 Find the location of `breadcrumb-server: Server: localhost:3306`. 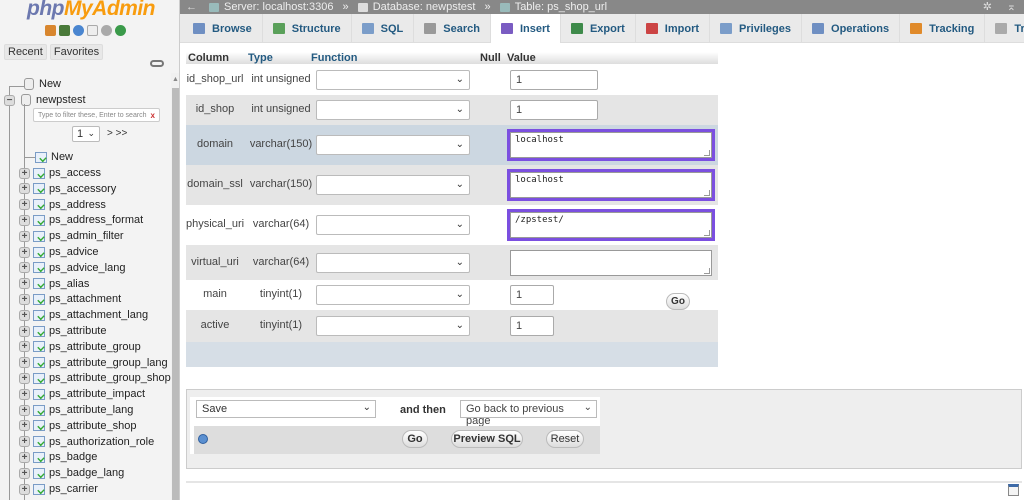

breadcrumb-server: Server: localhost:3306 is located at coordinates (278, 7).